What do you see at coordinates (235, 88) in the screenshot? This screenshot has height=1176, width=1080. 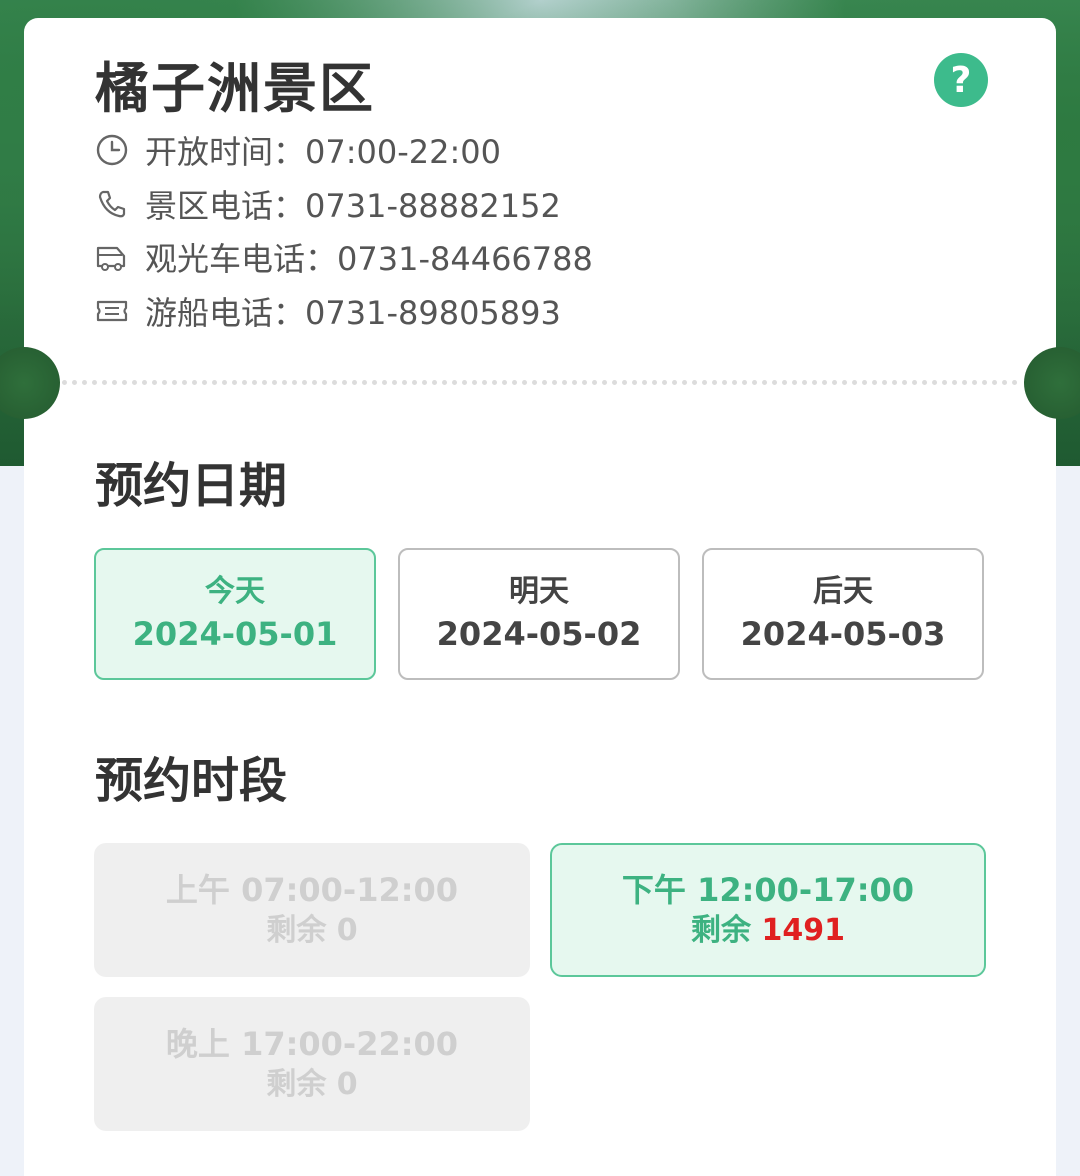 I see `scenic-title: 橘子洲景区` at bounding box center [235, 88].